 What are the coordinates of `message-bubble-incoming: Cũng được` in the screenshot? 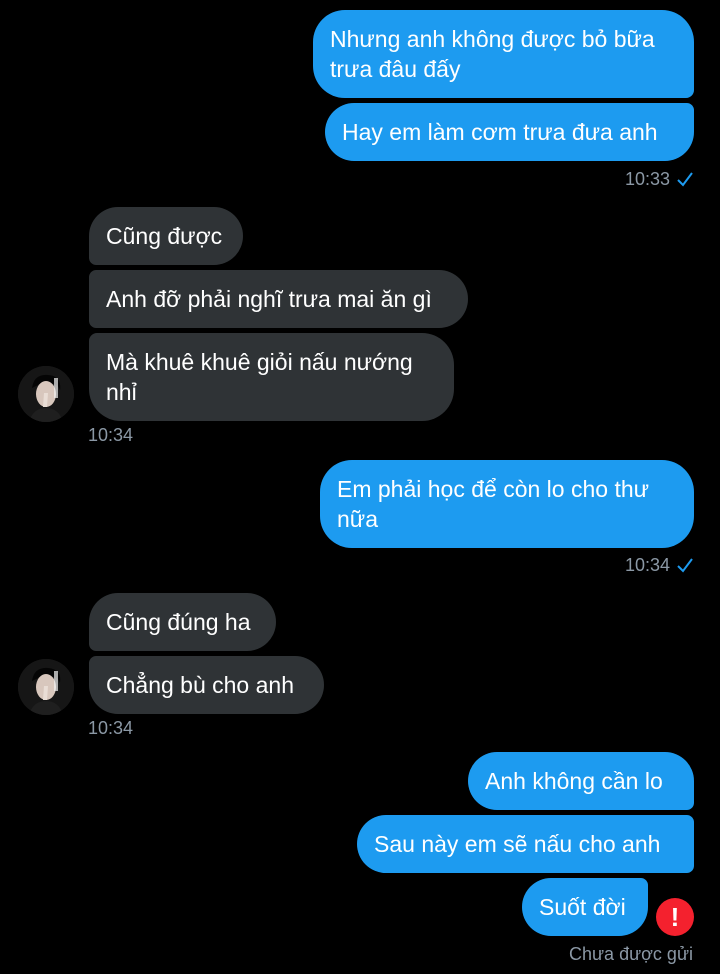 It's located at (166, 236).